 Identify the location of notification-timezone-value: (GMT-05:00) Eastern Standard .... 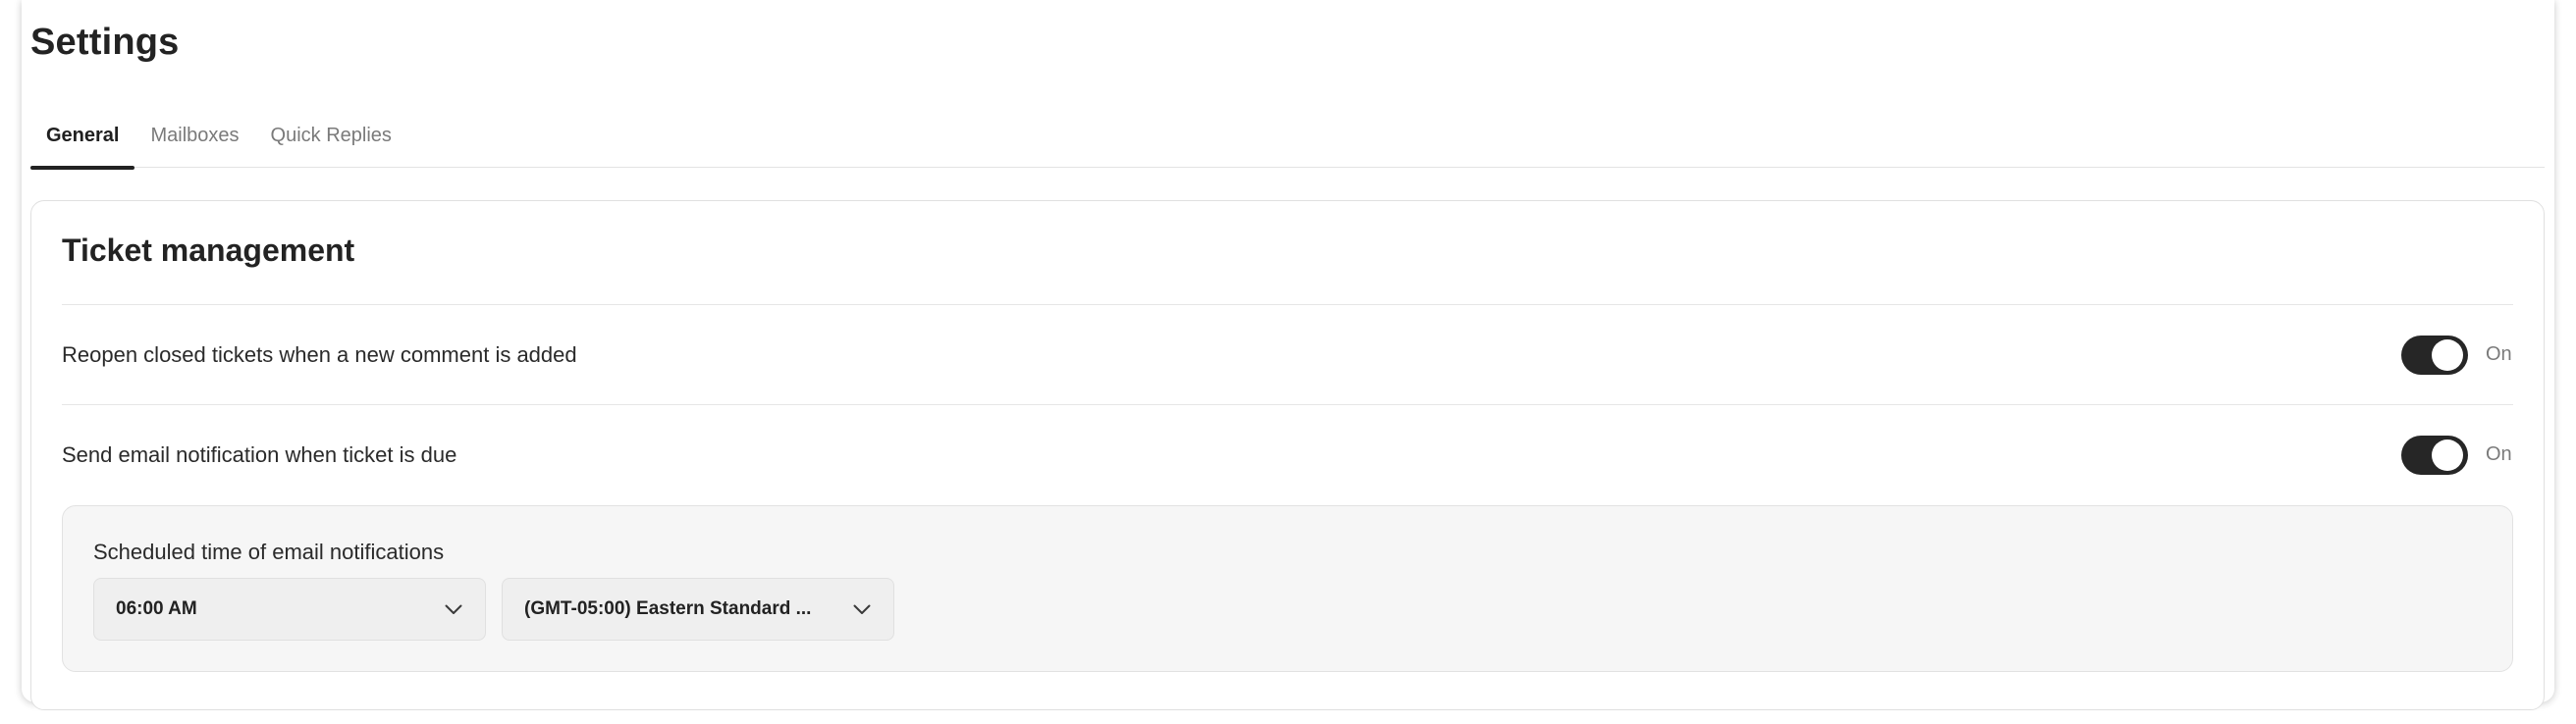
(668, 608).